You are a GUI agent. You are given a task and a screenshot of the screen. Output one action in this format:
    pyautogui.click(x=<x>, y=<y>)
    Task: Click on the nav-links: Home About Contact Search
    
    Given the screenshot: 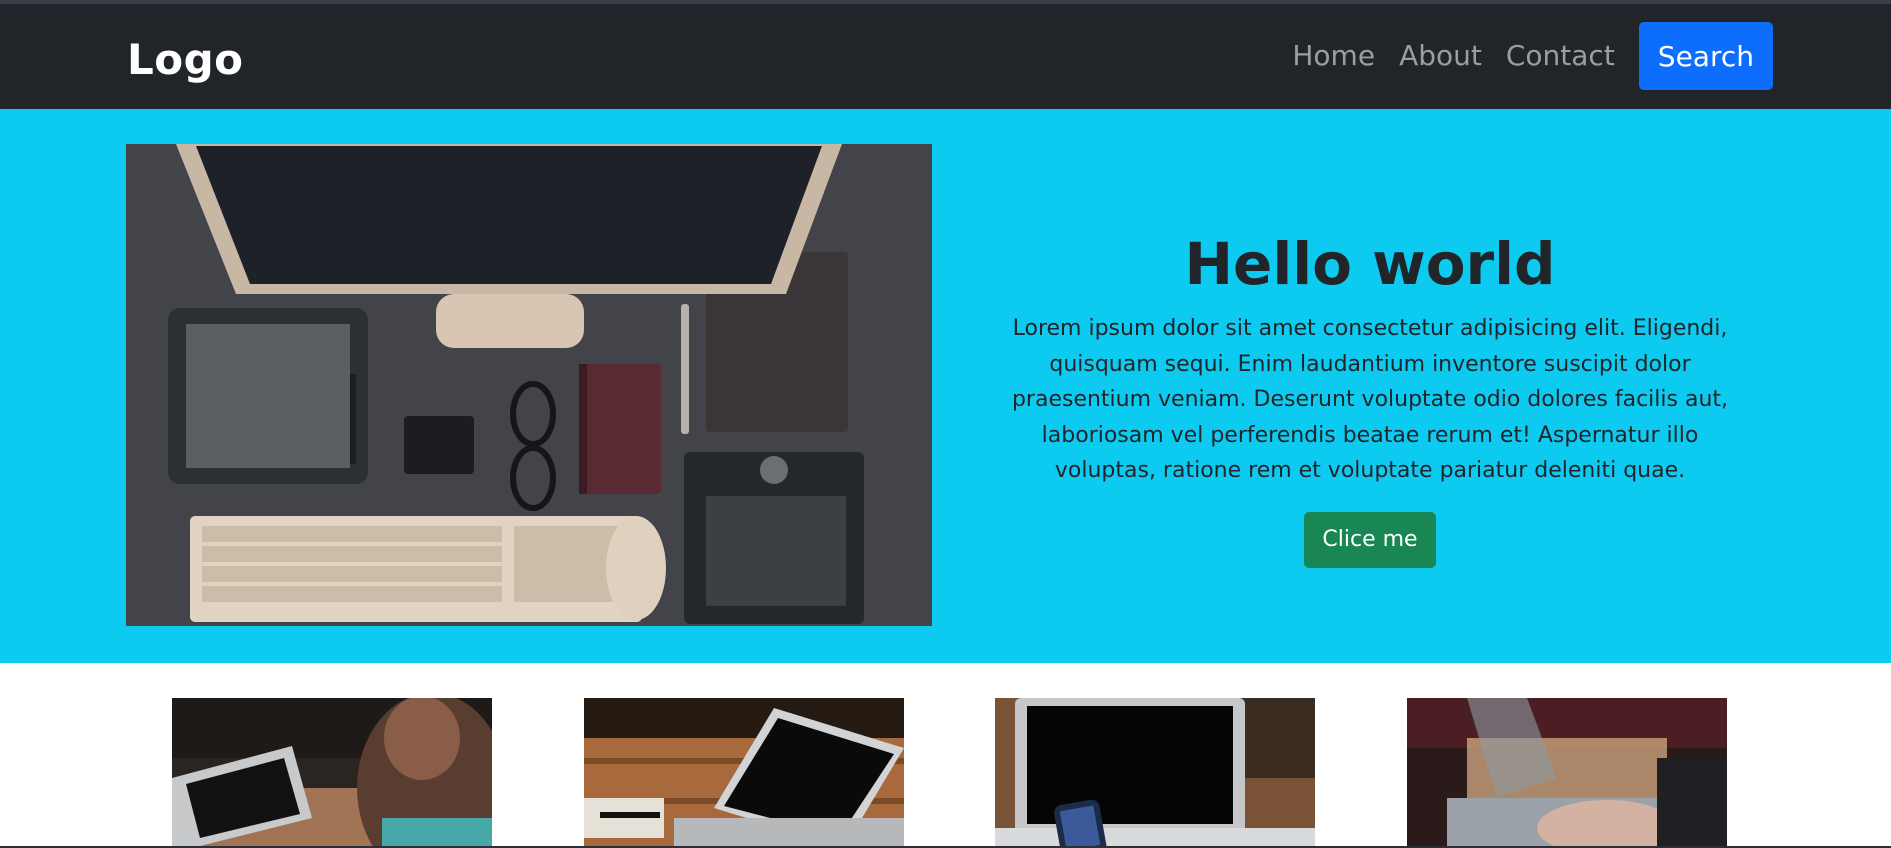 What is the action you would take?
    pyautogui.click(x=1532, y=56)
    